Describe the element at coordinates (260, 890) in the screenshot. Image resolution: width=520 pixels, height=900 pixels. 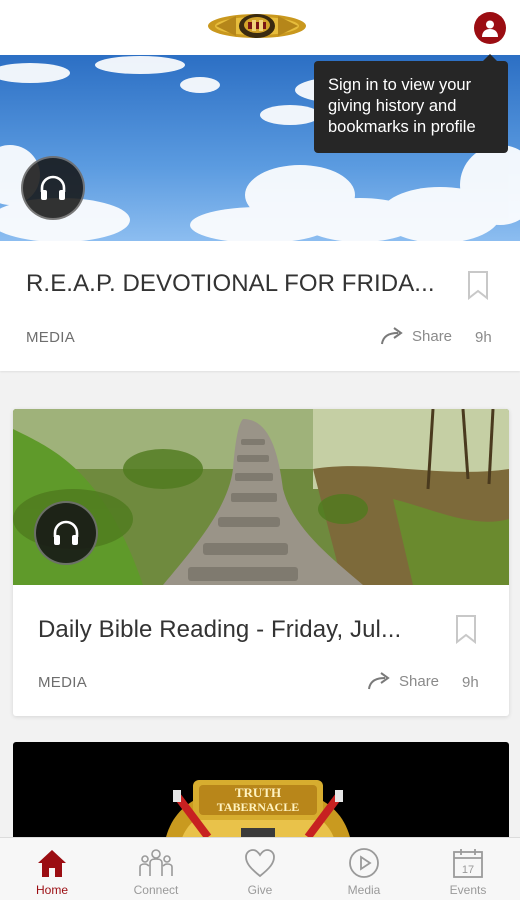
I see `tab-label: Give` at that location.